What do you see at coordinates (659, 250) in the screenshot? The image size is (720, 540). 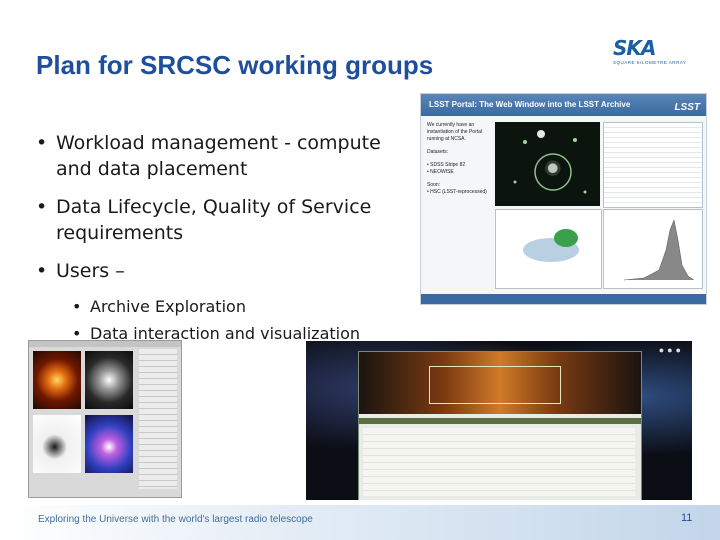 I see `lsst-histogram-svg` at bounding box center [659, 250].